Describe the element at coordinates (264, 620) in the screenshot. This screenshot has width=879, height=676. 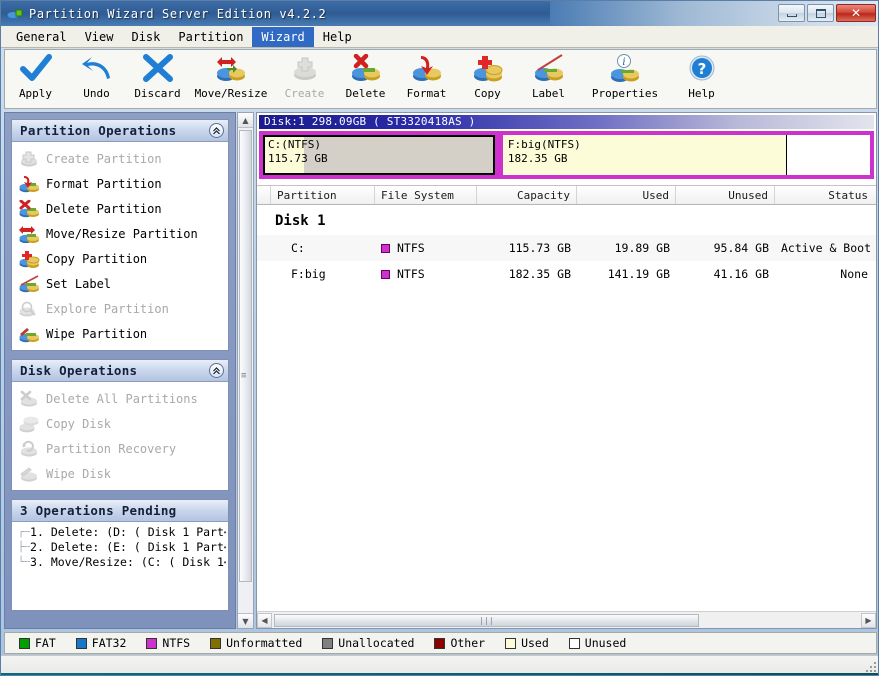
I see `scroll-left-arrow-icon: ◀` at that location.